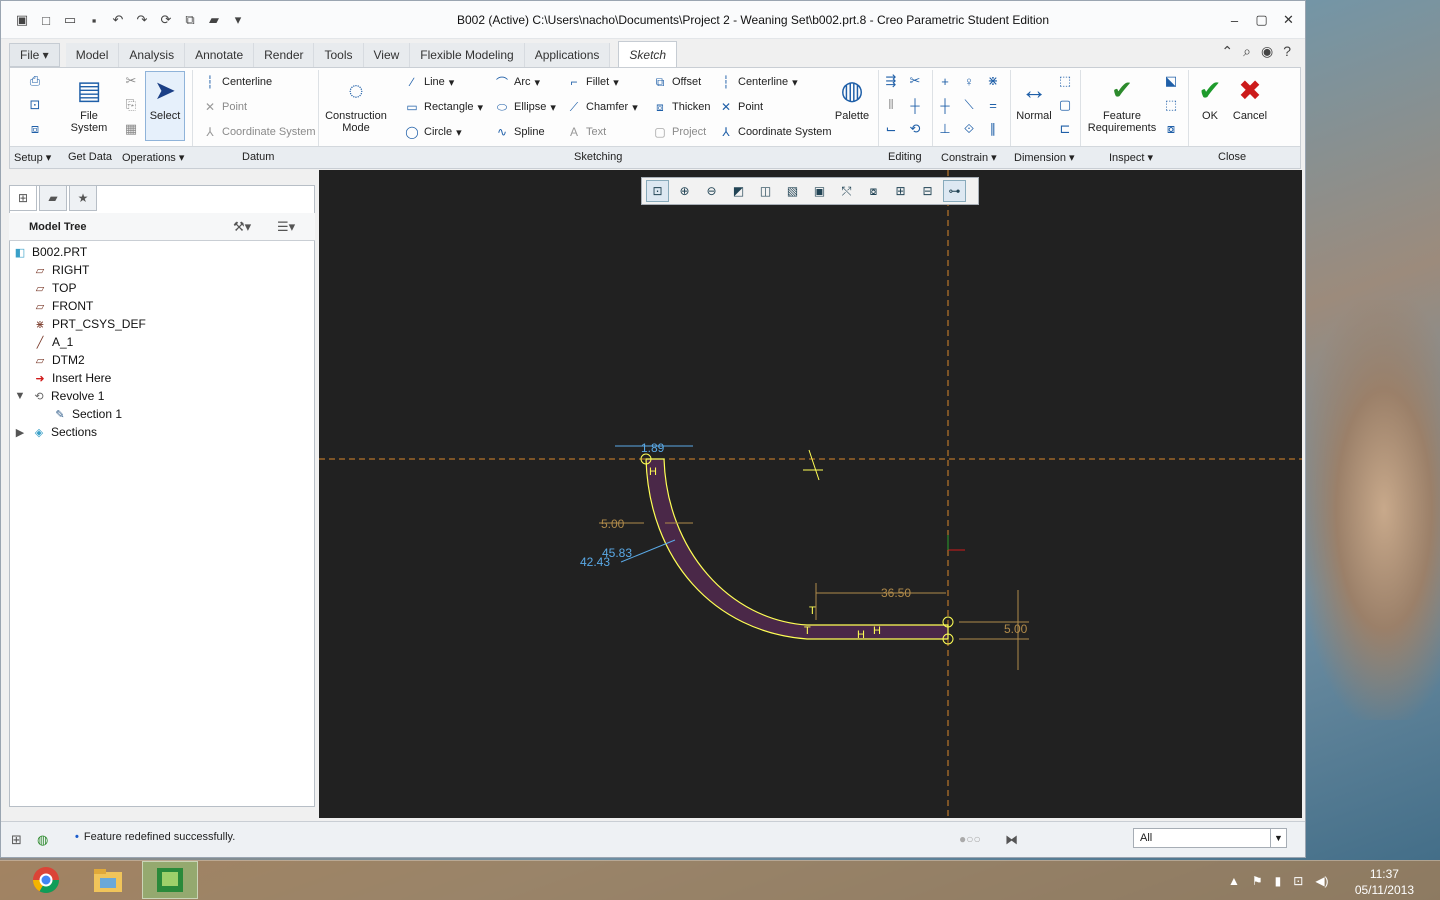 The width and height of the screenshot is (1440, 900). Describe the element at coordinates (1171, 129) in the screenshot. I see `overlapping-geometry-icon: ⧇` at that location.